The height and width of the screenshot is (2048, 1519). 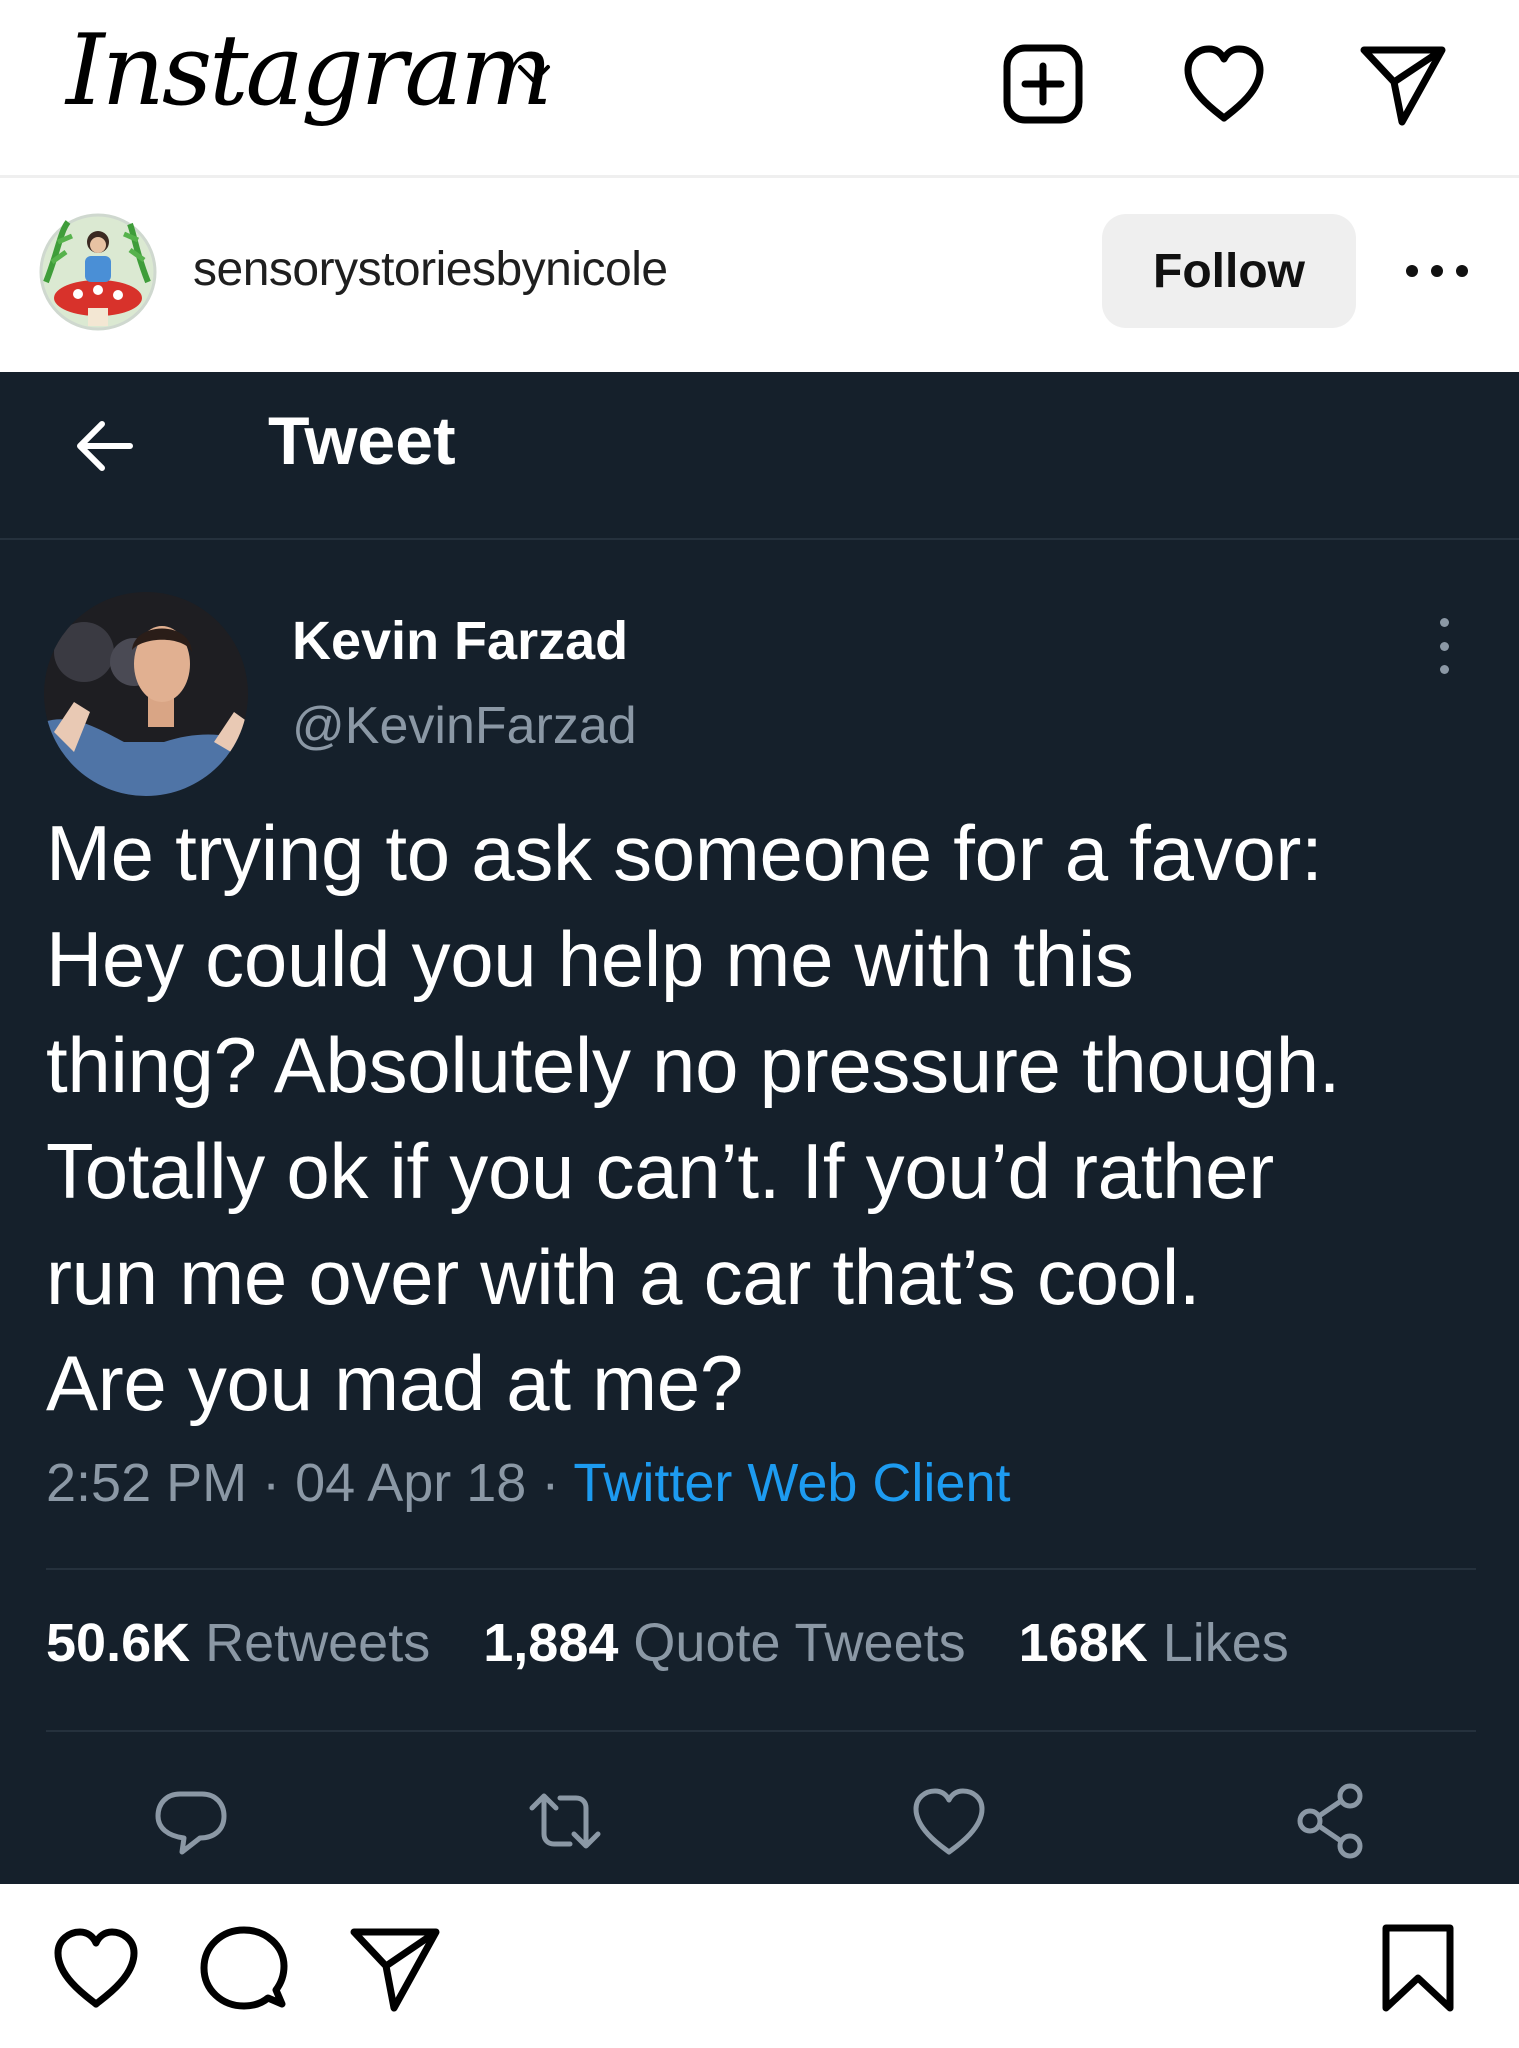 What do you see at coordinates (118, 1643) in the screenshot?
I see `retweets-count: 50.6K` at bounding box center [118, 1643].